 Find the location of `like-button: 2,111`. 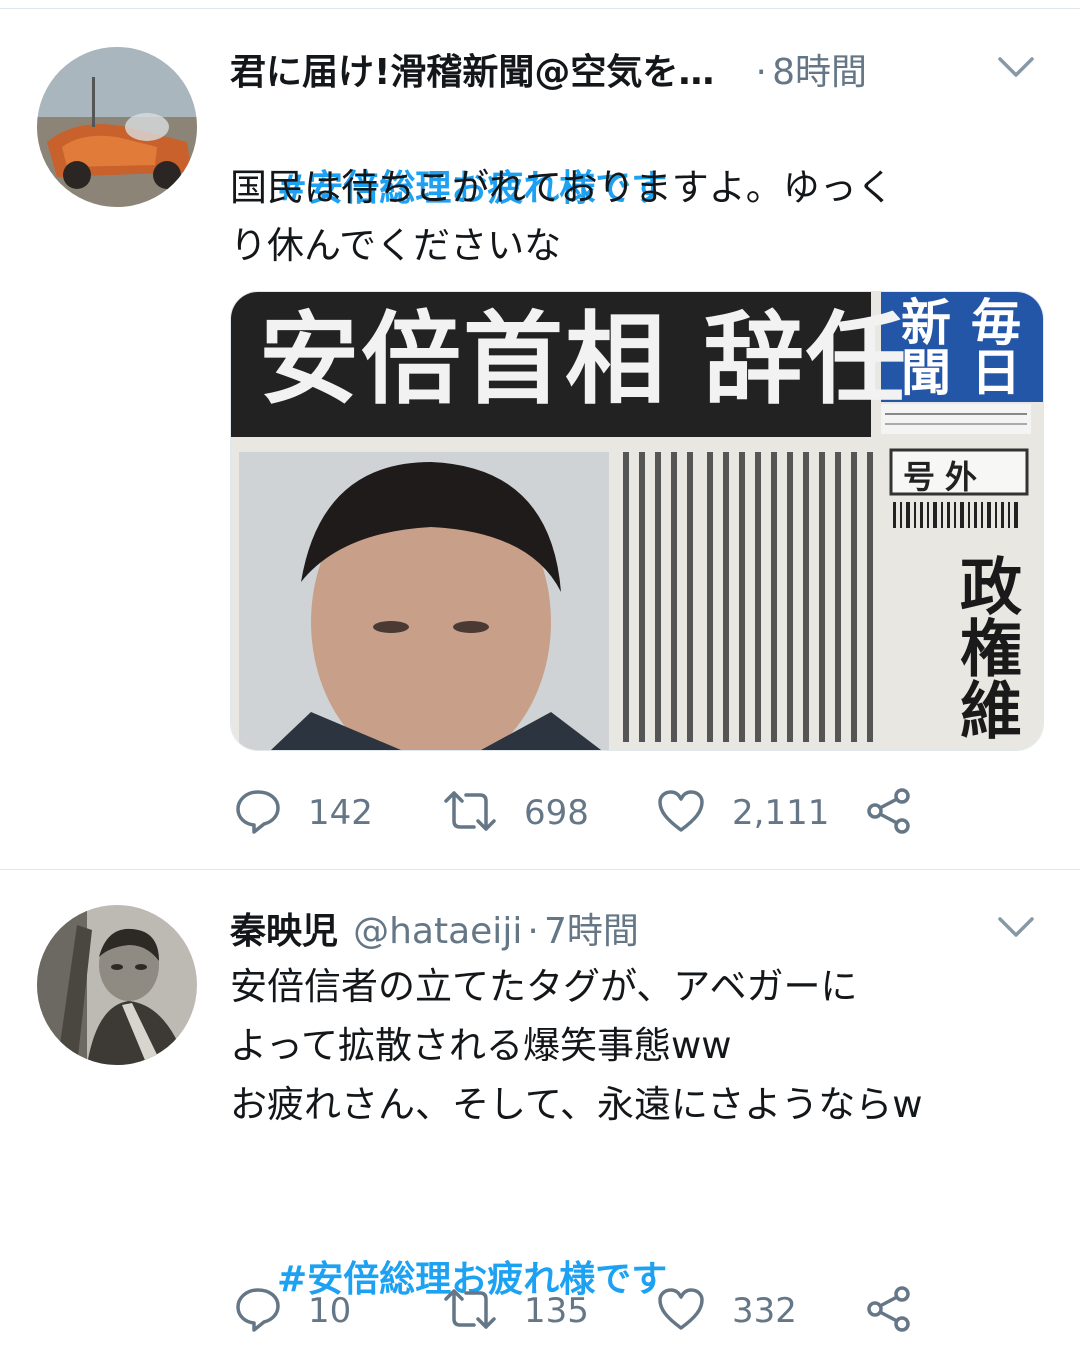

like-button: 2,111 is located at coordinates (742, 813).